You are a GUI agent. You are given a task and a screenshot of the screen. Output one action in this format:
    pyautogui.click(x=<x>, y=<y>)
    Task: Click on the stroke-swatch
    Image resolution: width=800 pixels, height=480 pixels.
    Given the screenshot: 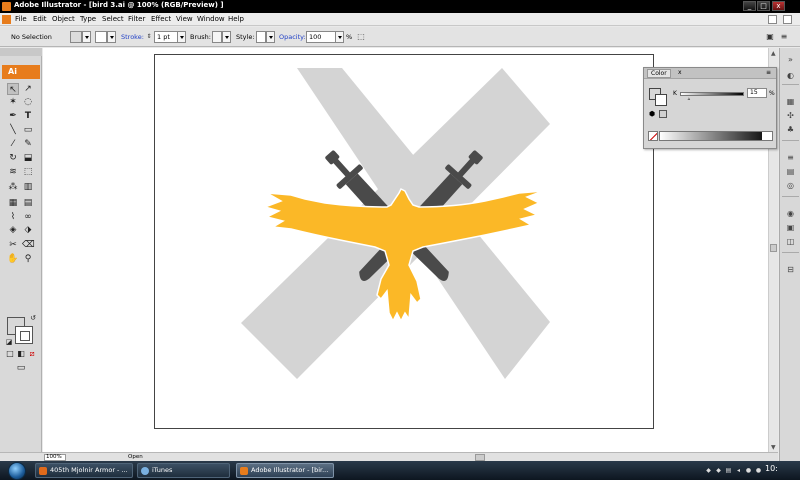 What is the action you would take?
    pyautogui.click(x=101, y=37)
    